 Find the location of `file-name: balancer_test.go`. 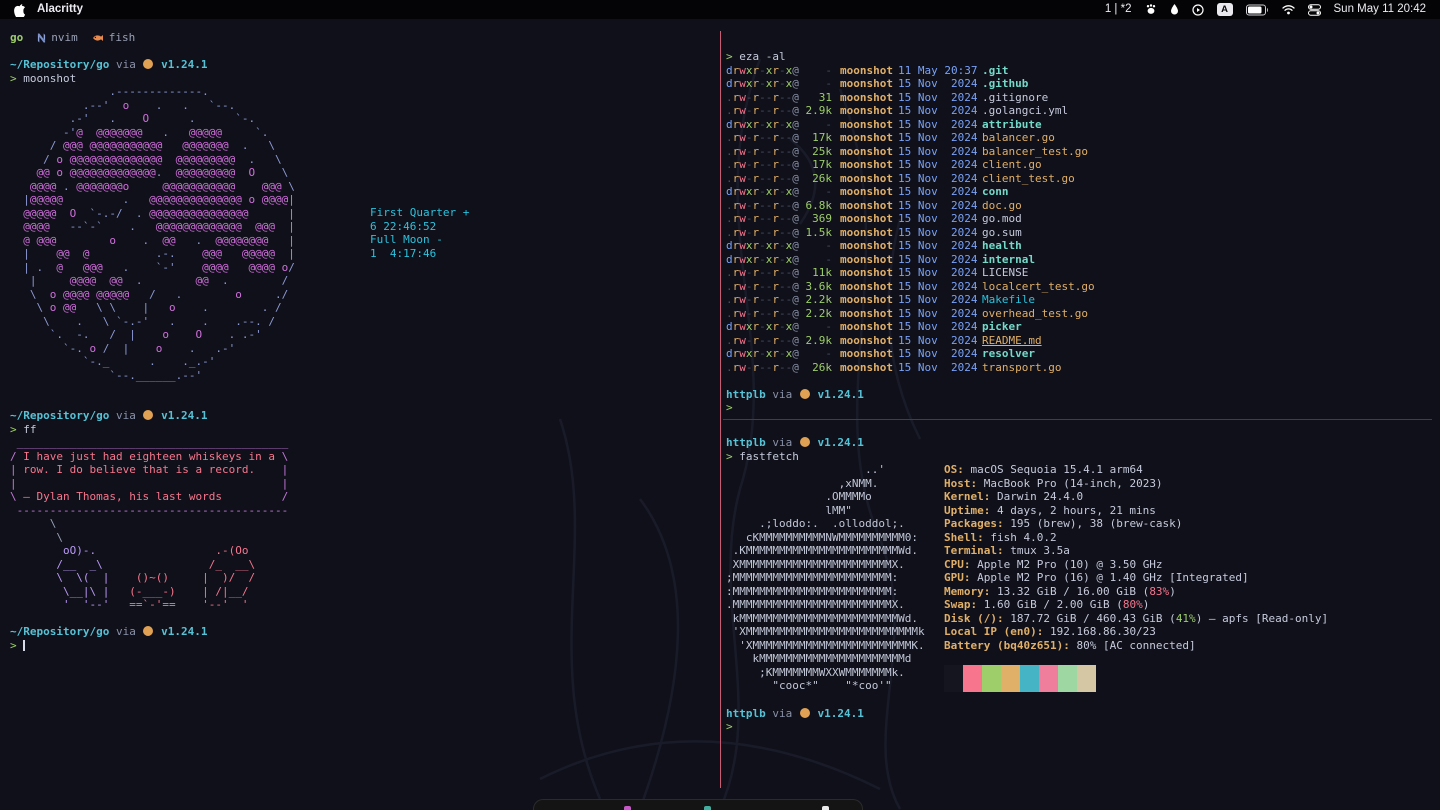

file-name: balancer_test.go is located at coordinates (1035, 151).